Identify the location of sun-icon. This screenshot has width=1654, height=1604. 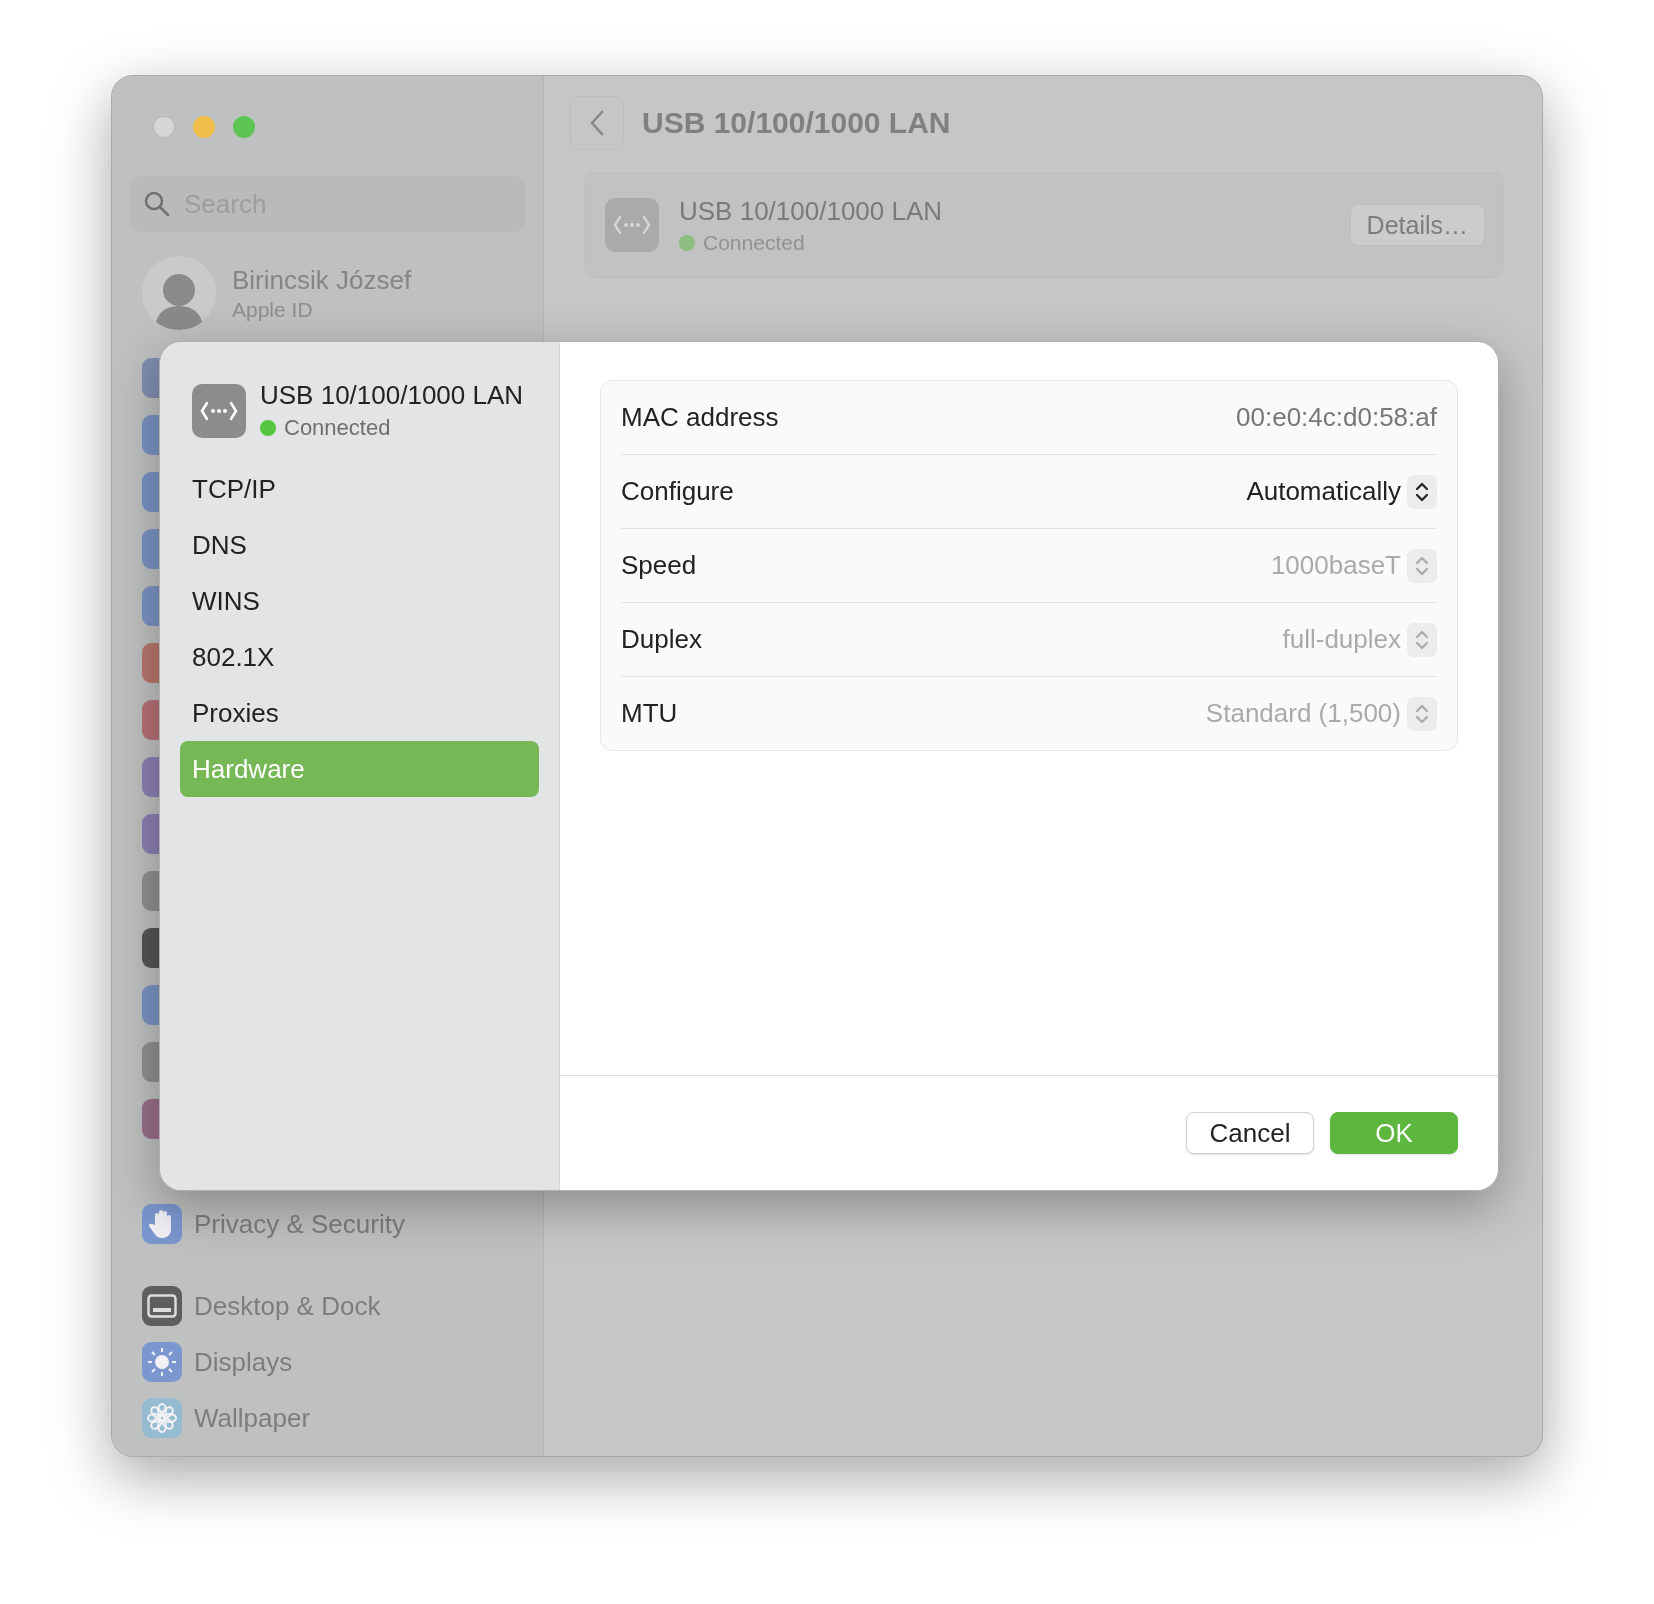
(162, 1362).